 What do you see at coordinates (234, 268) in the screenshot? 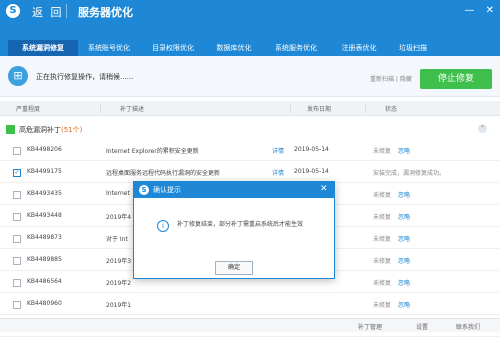
I see `ok-button: 确定` at bounding box center [234, 268].